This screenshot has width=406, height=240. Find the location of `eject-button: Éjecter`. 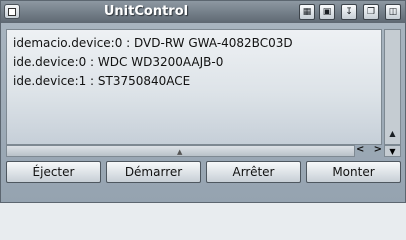

eject-button: Éjecter is located at coordinates (53, 172).